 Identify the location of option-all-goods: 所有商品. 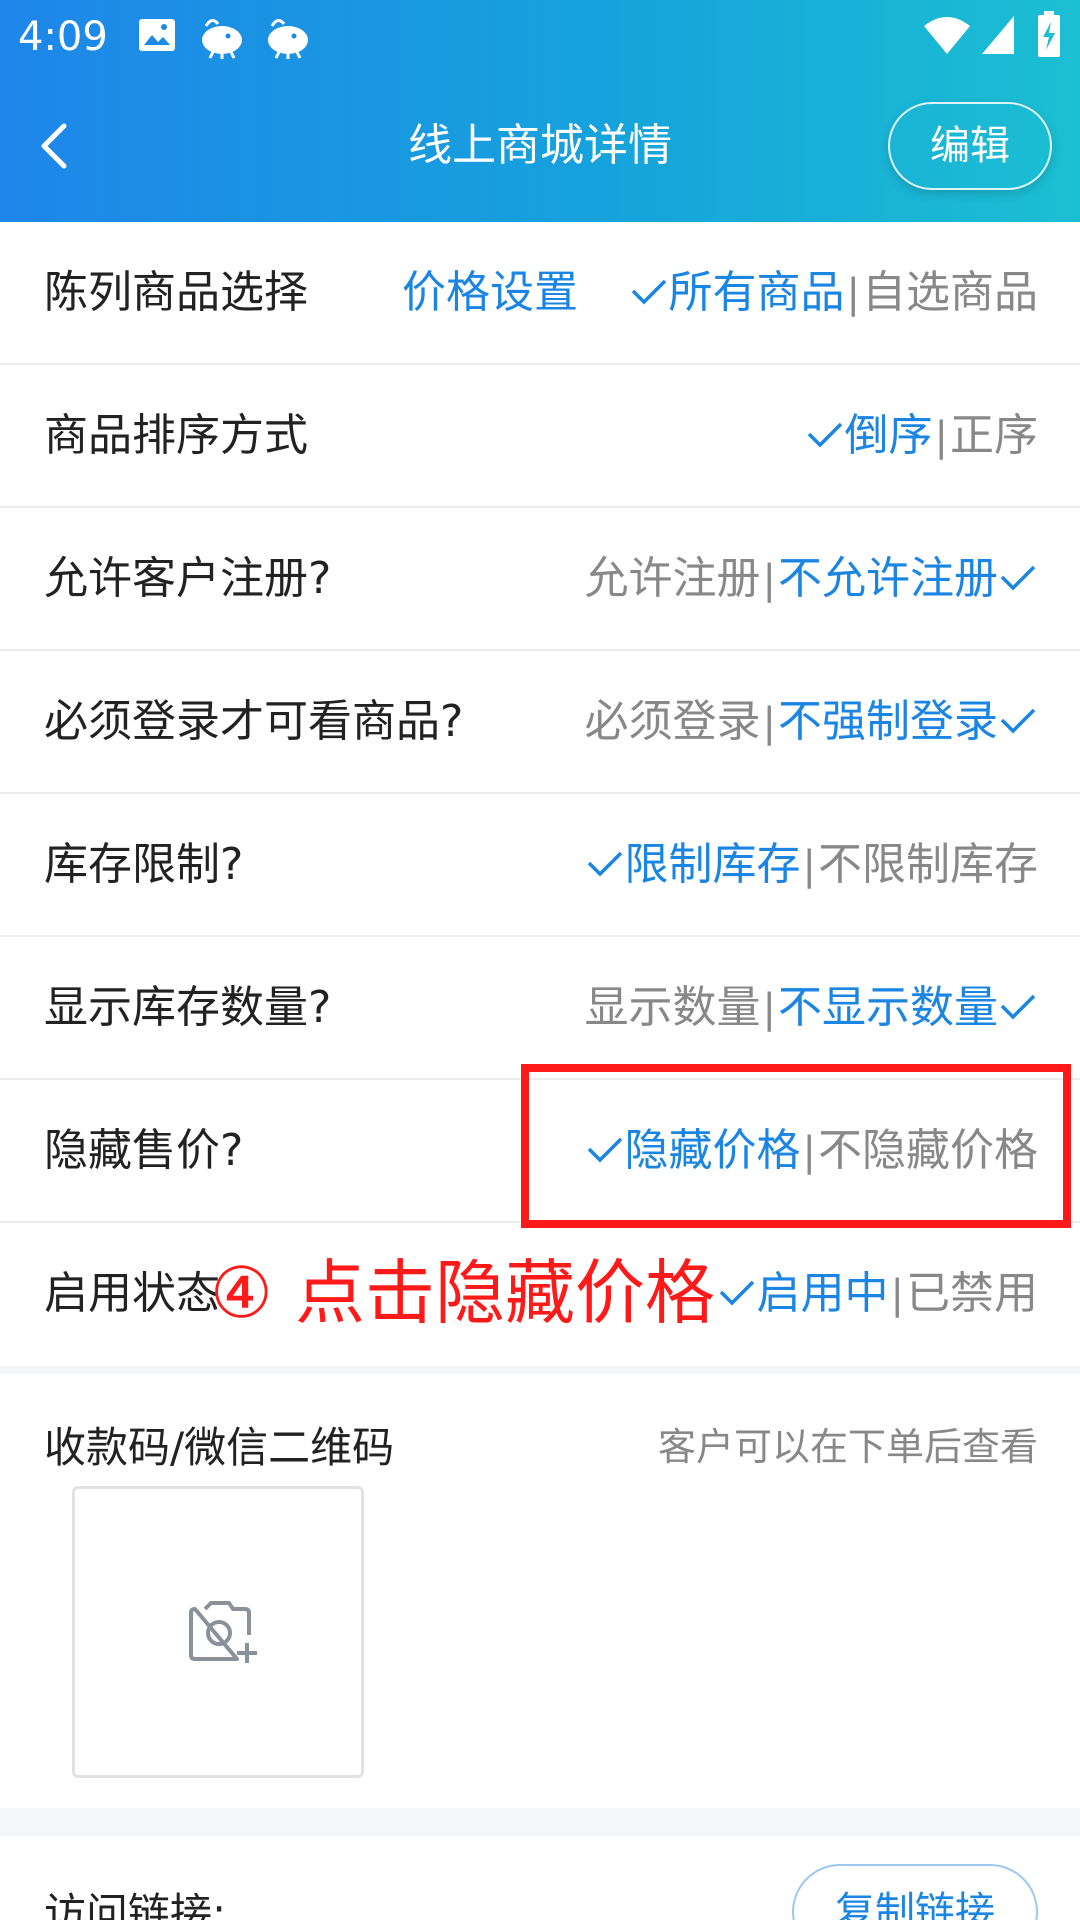
(757, 292).